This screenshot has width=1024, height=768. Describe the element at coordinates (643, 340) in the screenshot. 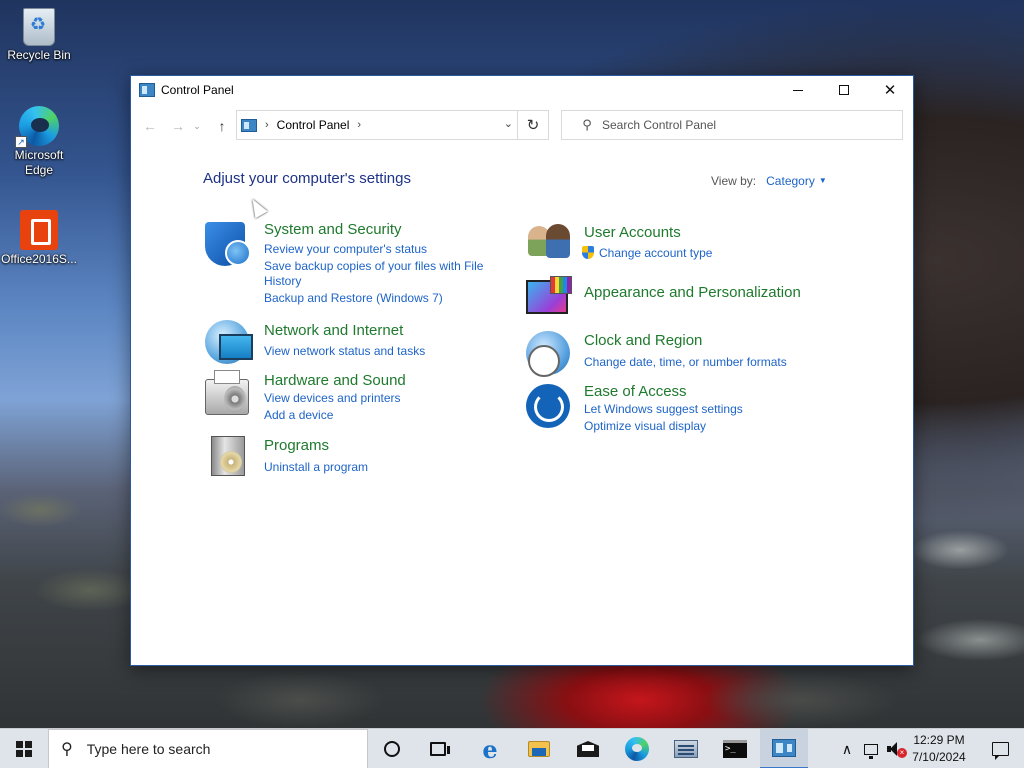

I see `category-title: Clock and Region` at that location.